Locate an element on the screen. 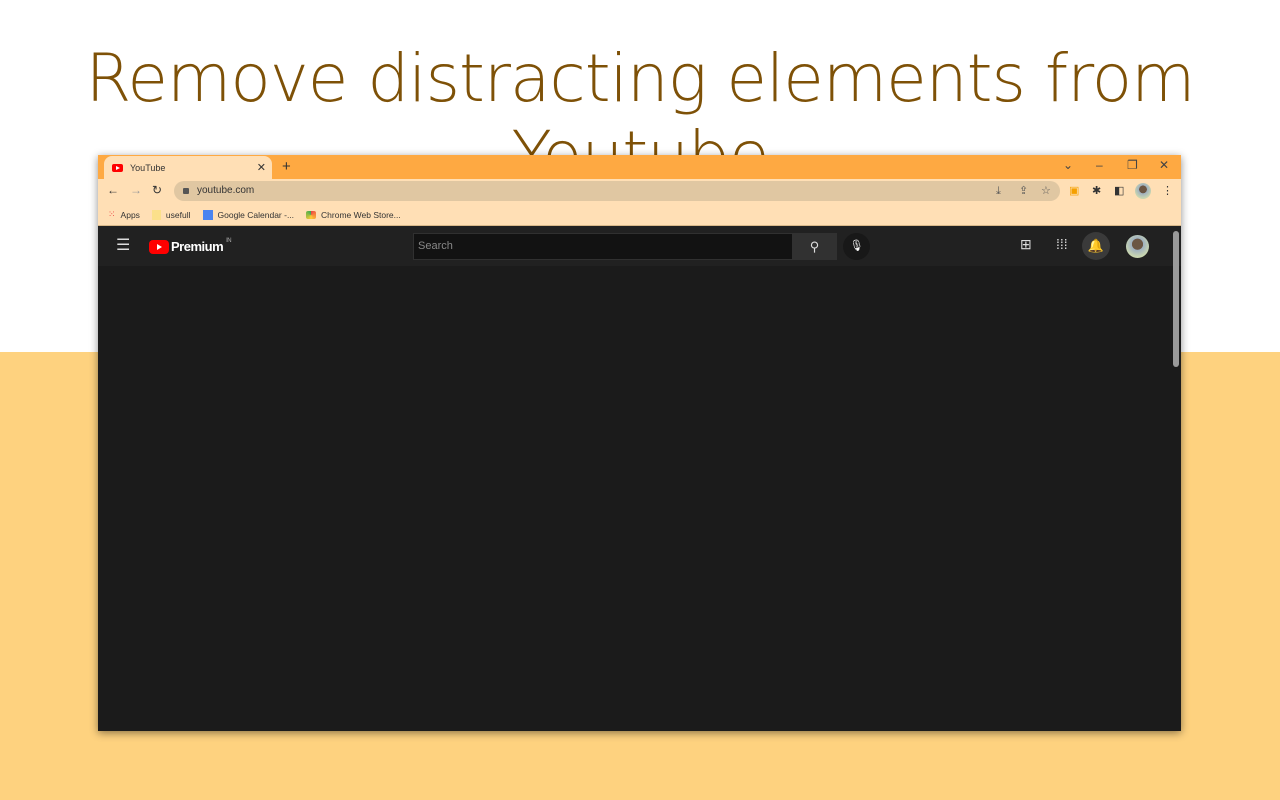  bookmark-star-icon: ☆ is located at coordinates (1046, 191).